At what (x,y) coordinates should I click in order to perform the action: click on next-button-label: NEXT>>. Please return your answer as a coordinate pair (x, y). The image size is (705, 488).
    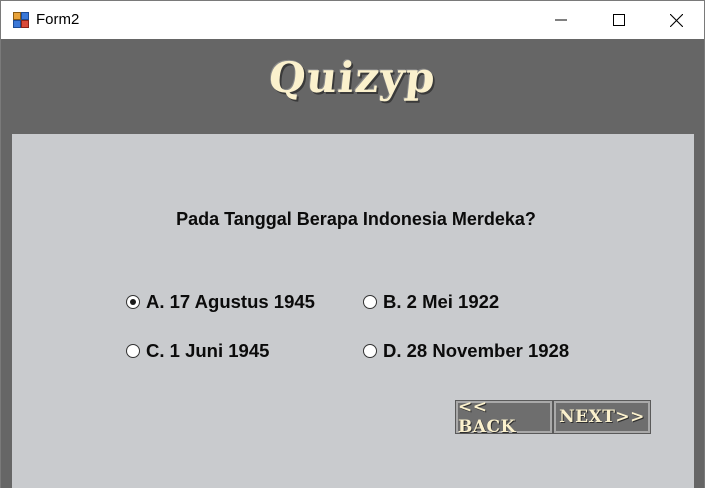
    Looking at the image, I should click on (602, 417).